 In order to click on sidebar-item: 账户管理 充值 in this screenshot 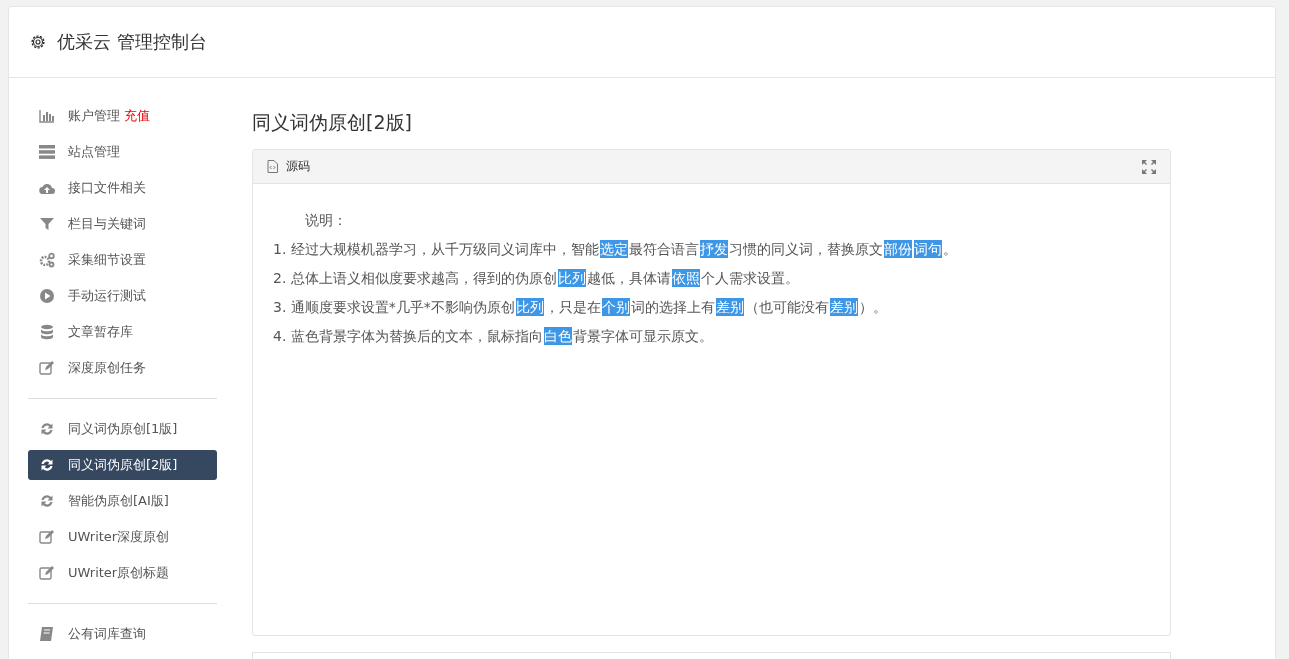, I will do `click(122, 116)`.